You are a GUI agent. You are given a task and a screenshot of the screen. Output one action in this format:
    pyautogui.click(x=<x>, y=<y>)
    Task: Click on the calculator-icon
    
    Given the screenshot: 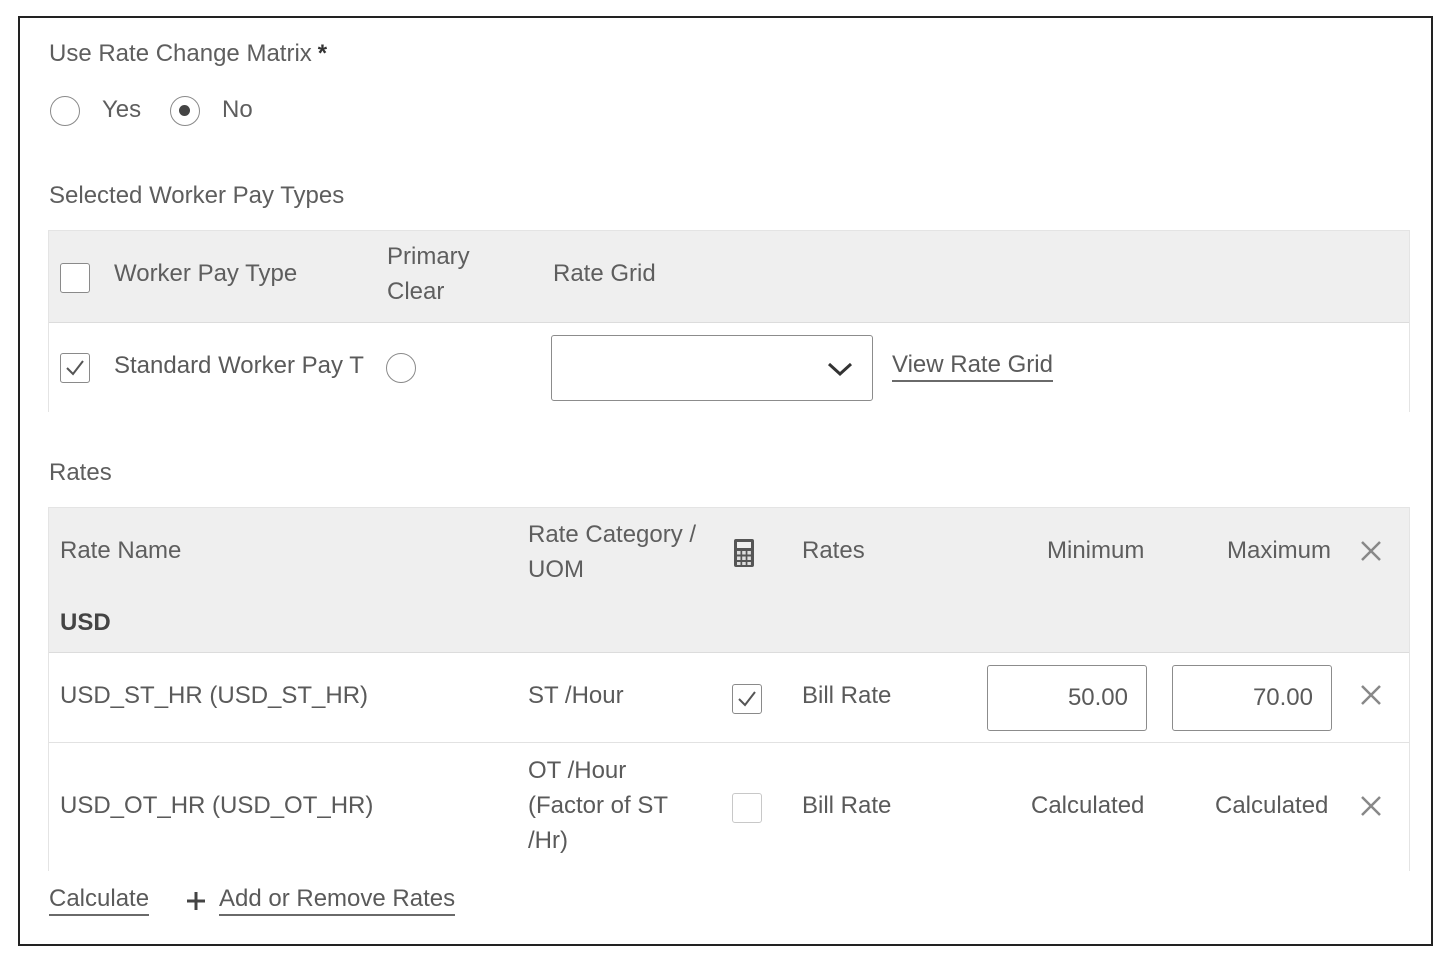 What is the action you would take?
    pyautogui.click(x=744, y=553)
    